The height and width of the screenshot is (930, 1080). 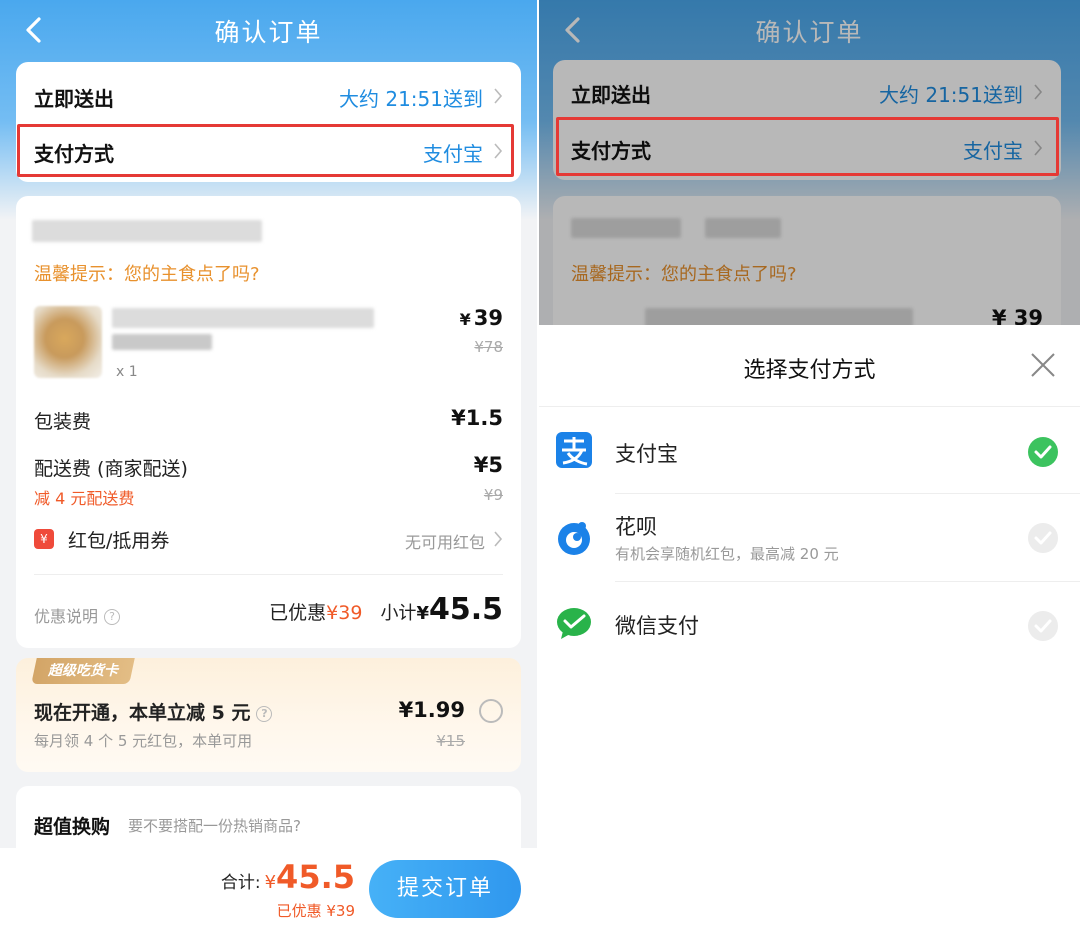 I want to click on vip-offer-subtitle: 每月领 4 个 5 元红包，本单可用, so click(x=143, y=741).